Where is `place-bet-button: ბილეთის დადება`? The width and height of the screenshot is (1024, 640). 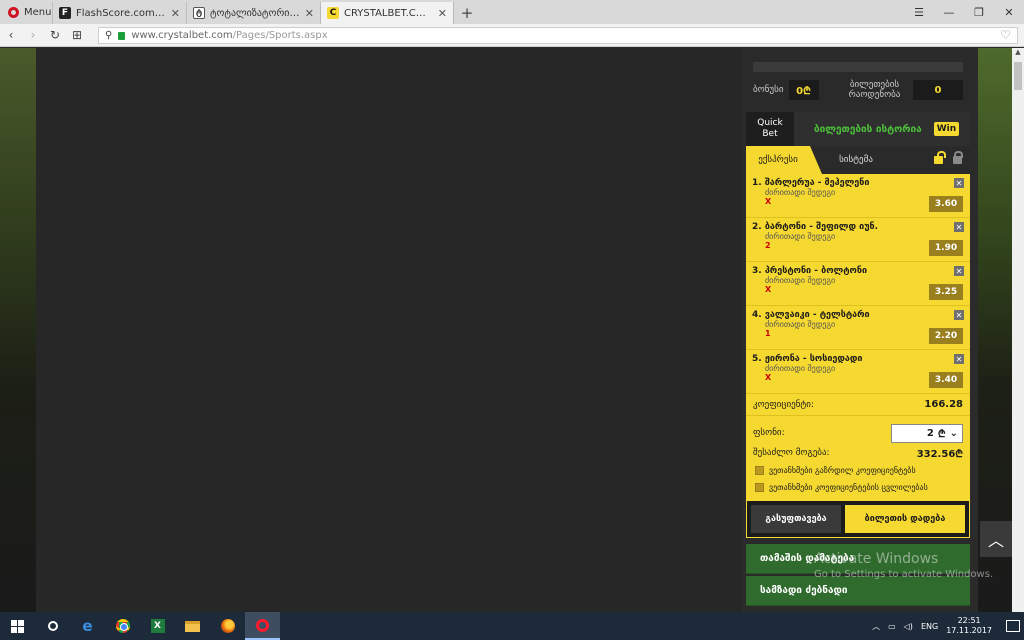
place-bet-button: ბილეთის დადება is located at coordinates (905, 519).